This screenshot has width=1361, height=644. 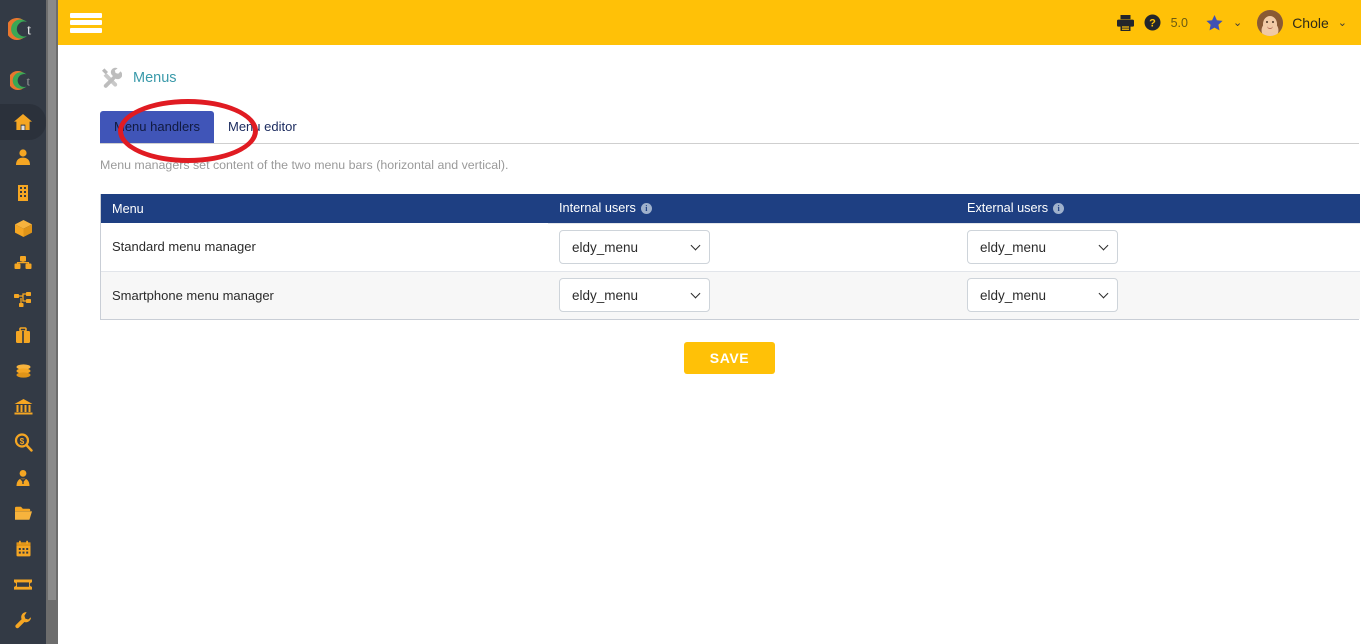 I want to click on sidebar-logo-secondary: t, so click(x=23, y=80).